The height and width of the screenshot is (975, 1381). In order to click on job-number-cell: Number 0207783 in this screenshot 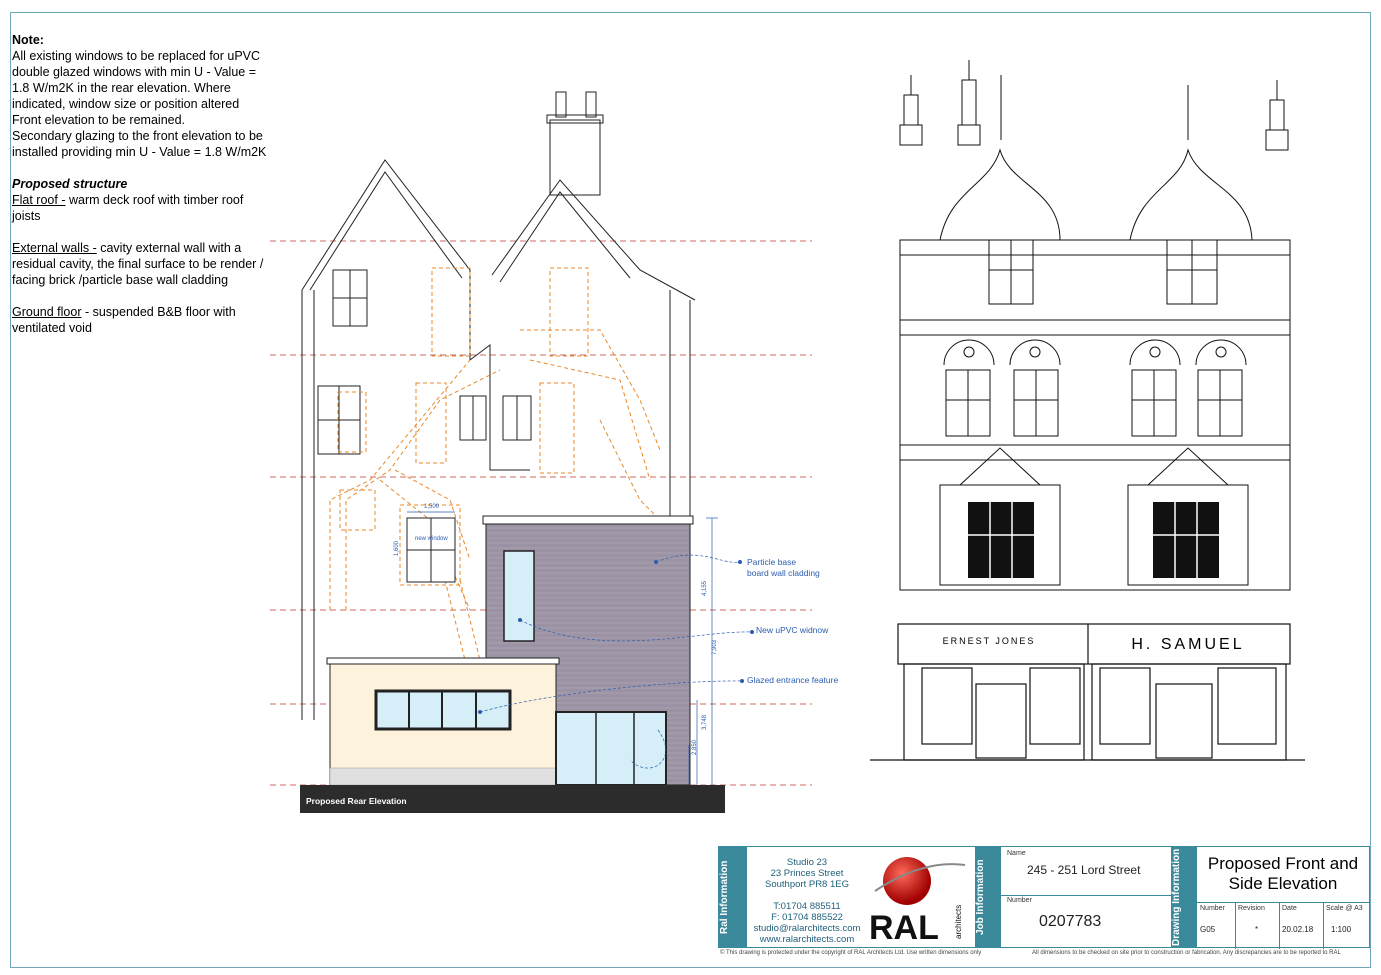, I will do `click(1086, 922)`.